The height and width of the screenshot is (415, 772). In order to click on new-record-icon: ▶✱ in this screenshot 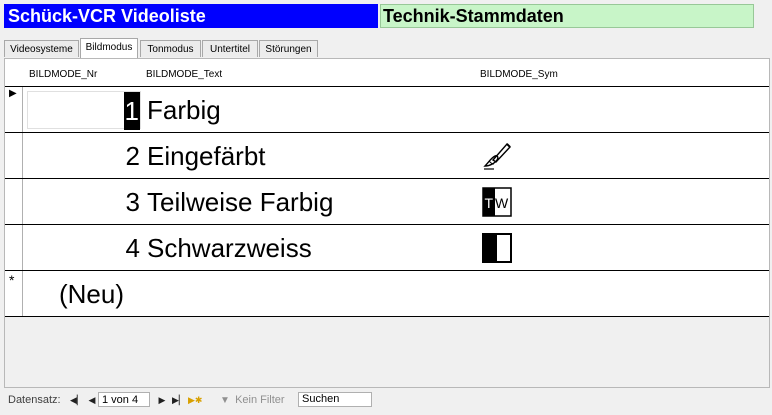, I will do `click(195, 400)`.